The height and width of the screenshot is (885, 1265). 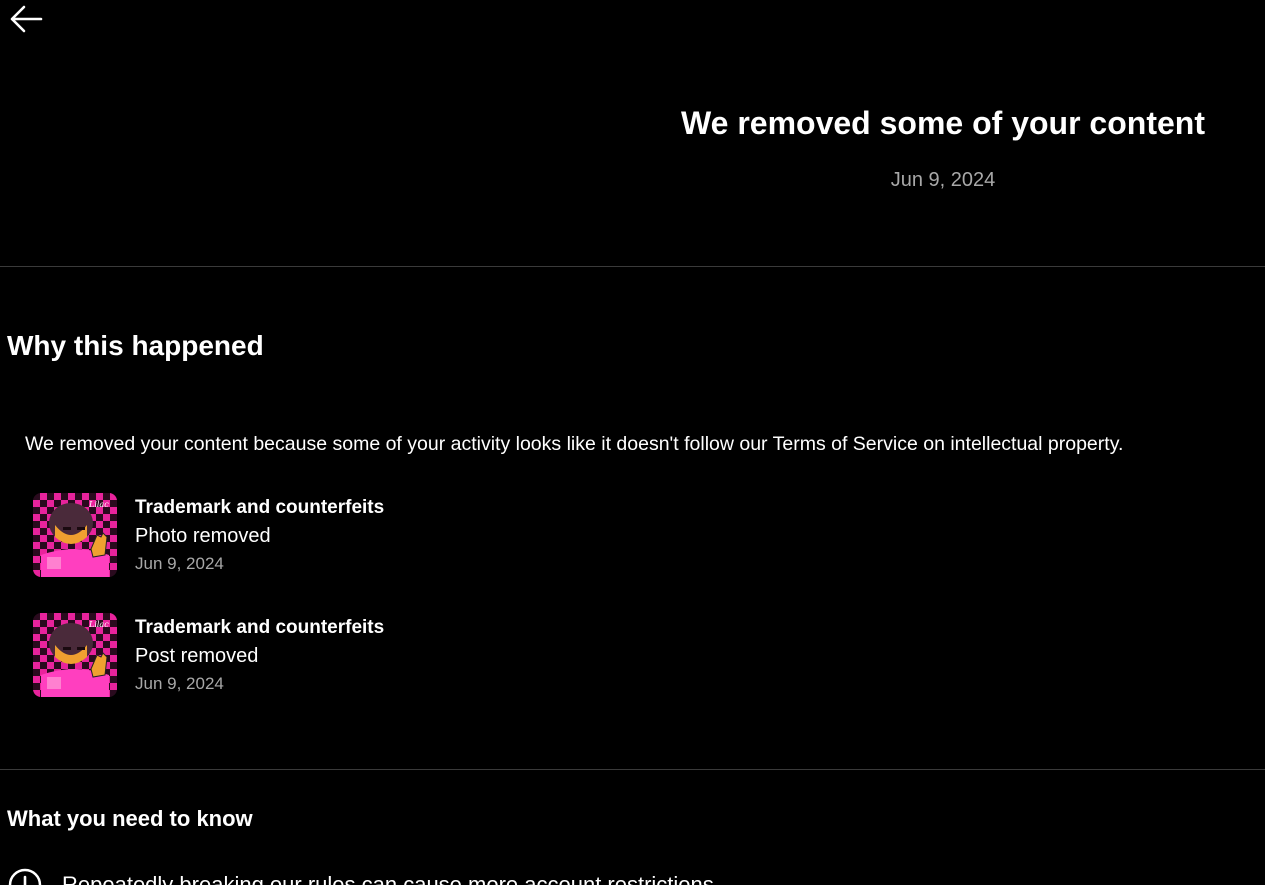 What do you see at coordinates (943, 123) in the screenshot?
I see `page-title: We removed some of your content` at bounding box center [943, 123].